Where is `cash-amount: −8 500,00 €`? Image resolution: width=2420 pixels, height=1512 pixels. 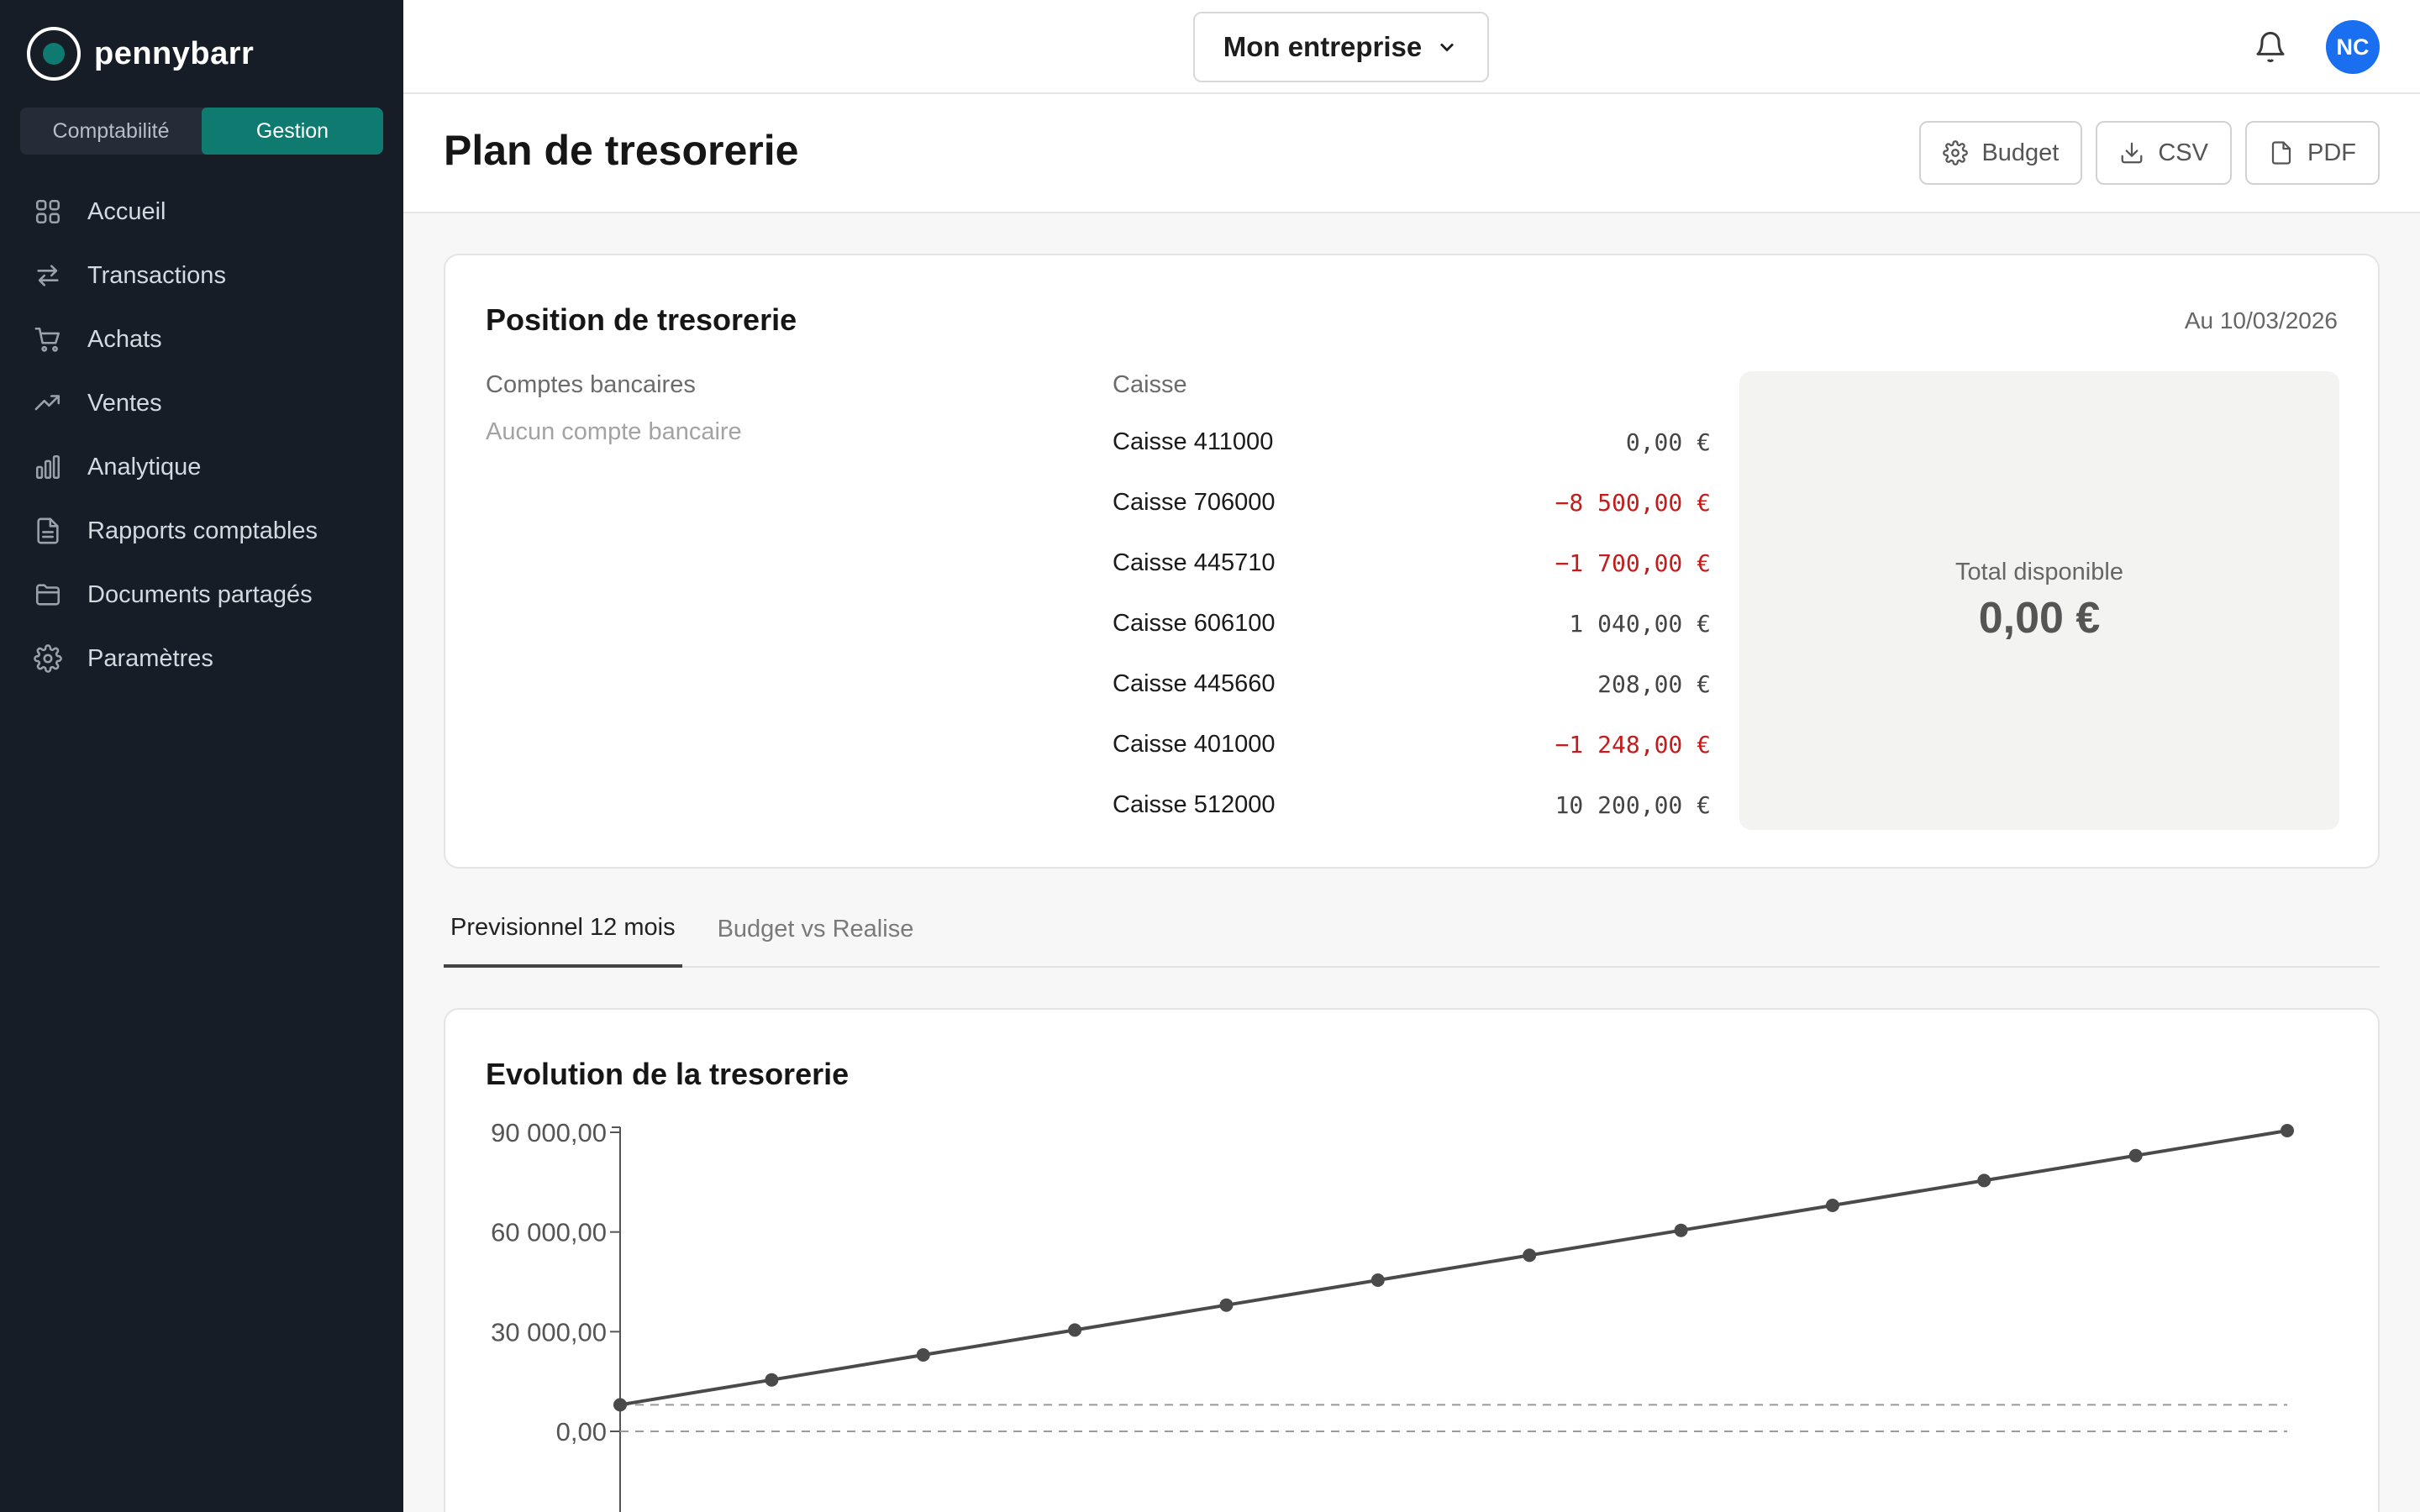 cash-amount: −8 500,00 € is located at coordinates (1633, 502).